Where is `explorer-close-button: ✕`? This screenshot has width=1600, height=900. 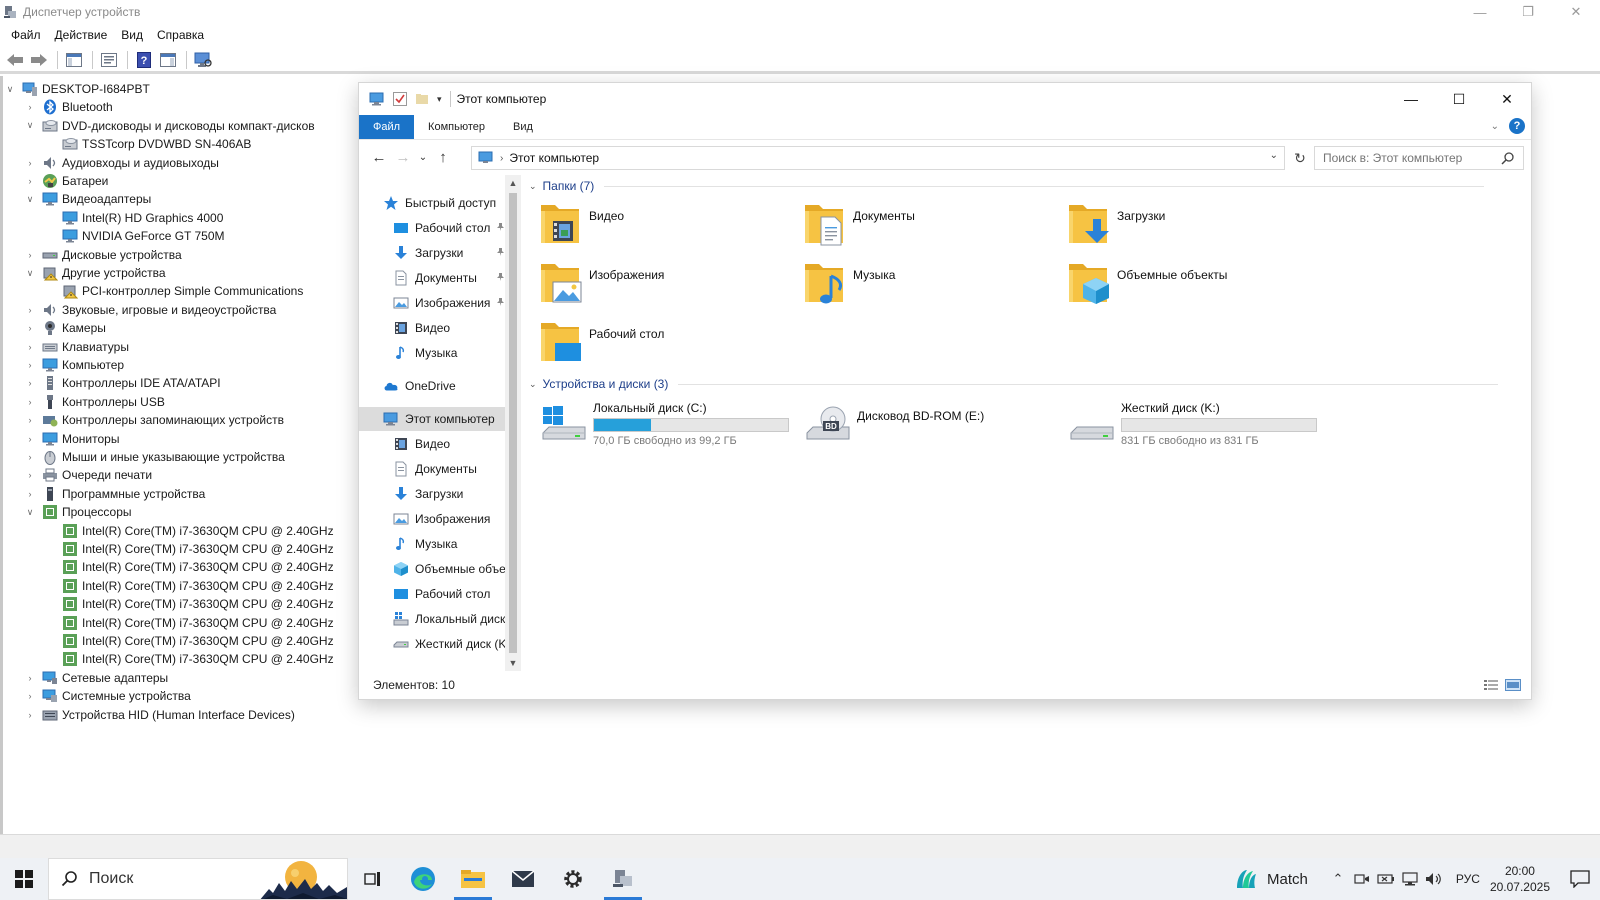 explorer-close-button: ✕ is located at coordinates (1507, 99).